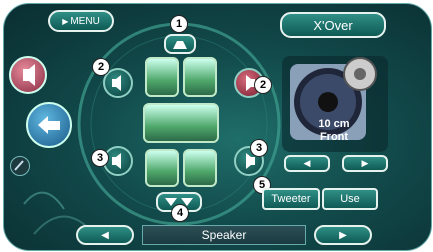  Describe the element at coordinates (101, 67) in the screenshot. I see `marker-2-left: 2` at that location.